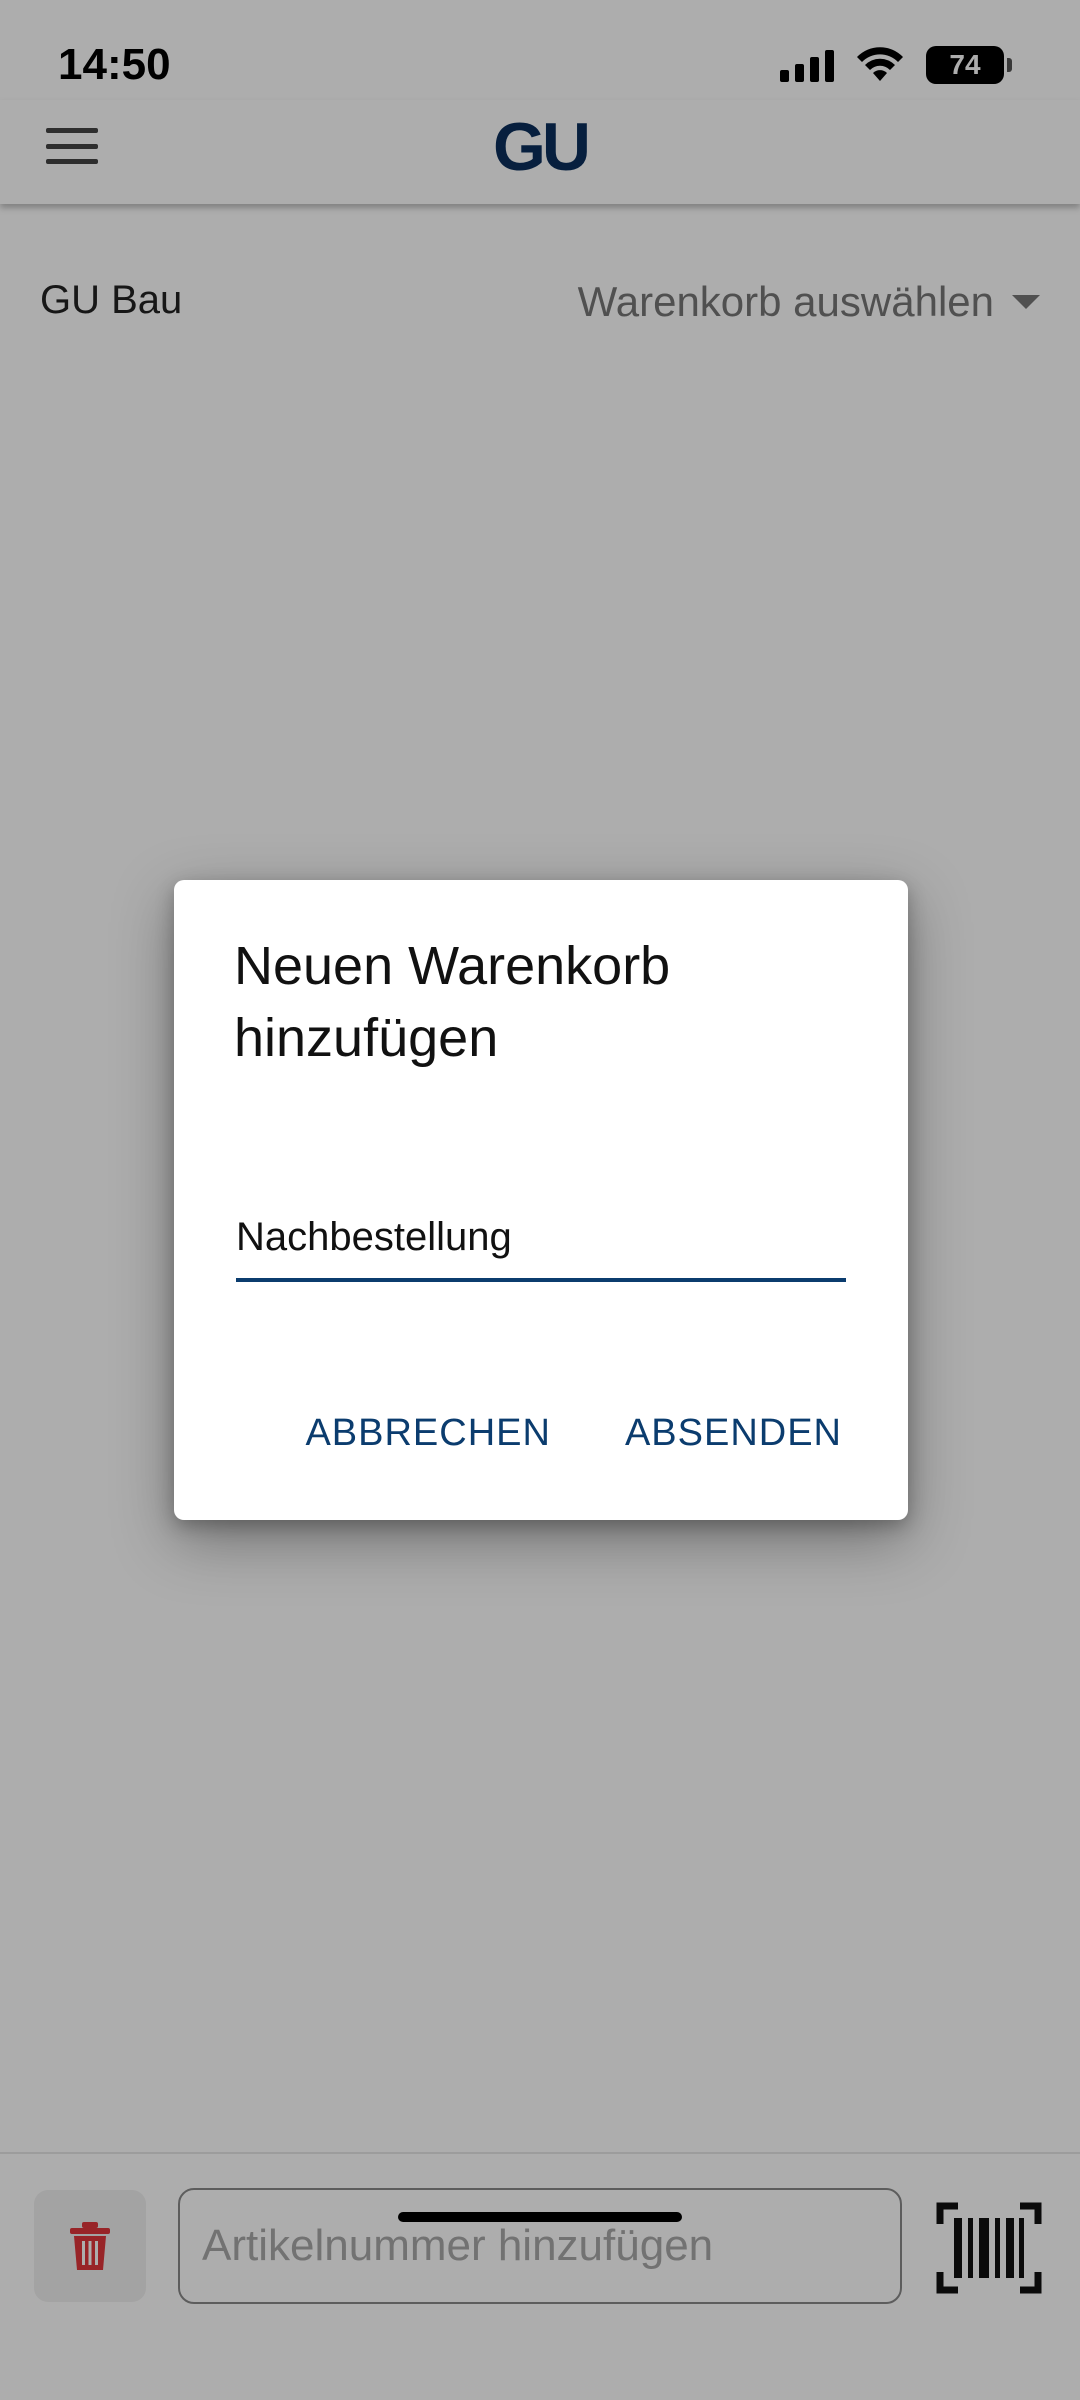 This screenshot has height=2400, width=1080. Describe the element at coordinates (733, 1433) in the screenshot. I see `submit-button: ABSENDEN` at that location.